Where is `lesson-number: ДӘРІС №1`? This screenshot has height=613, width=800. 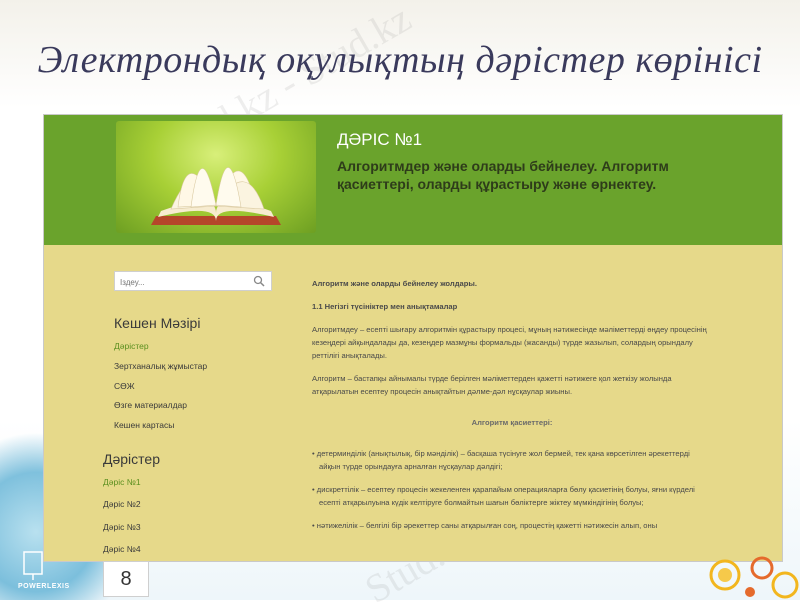
lesson-number: ДӘРІС №1 is located at coordinates (380, 139).